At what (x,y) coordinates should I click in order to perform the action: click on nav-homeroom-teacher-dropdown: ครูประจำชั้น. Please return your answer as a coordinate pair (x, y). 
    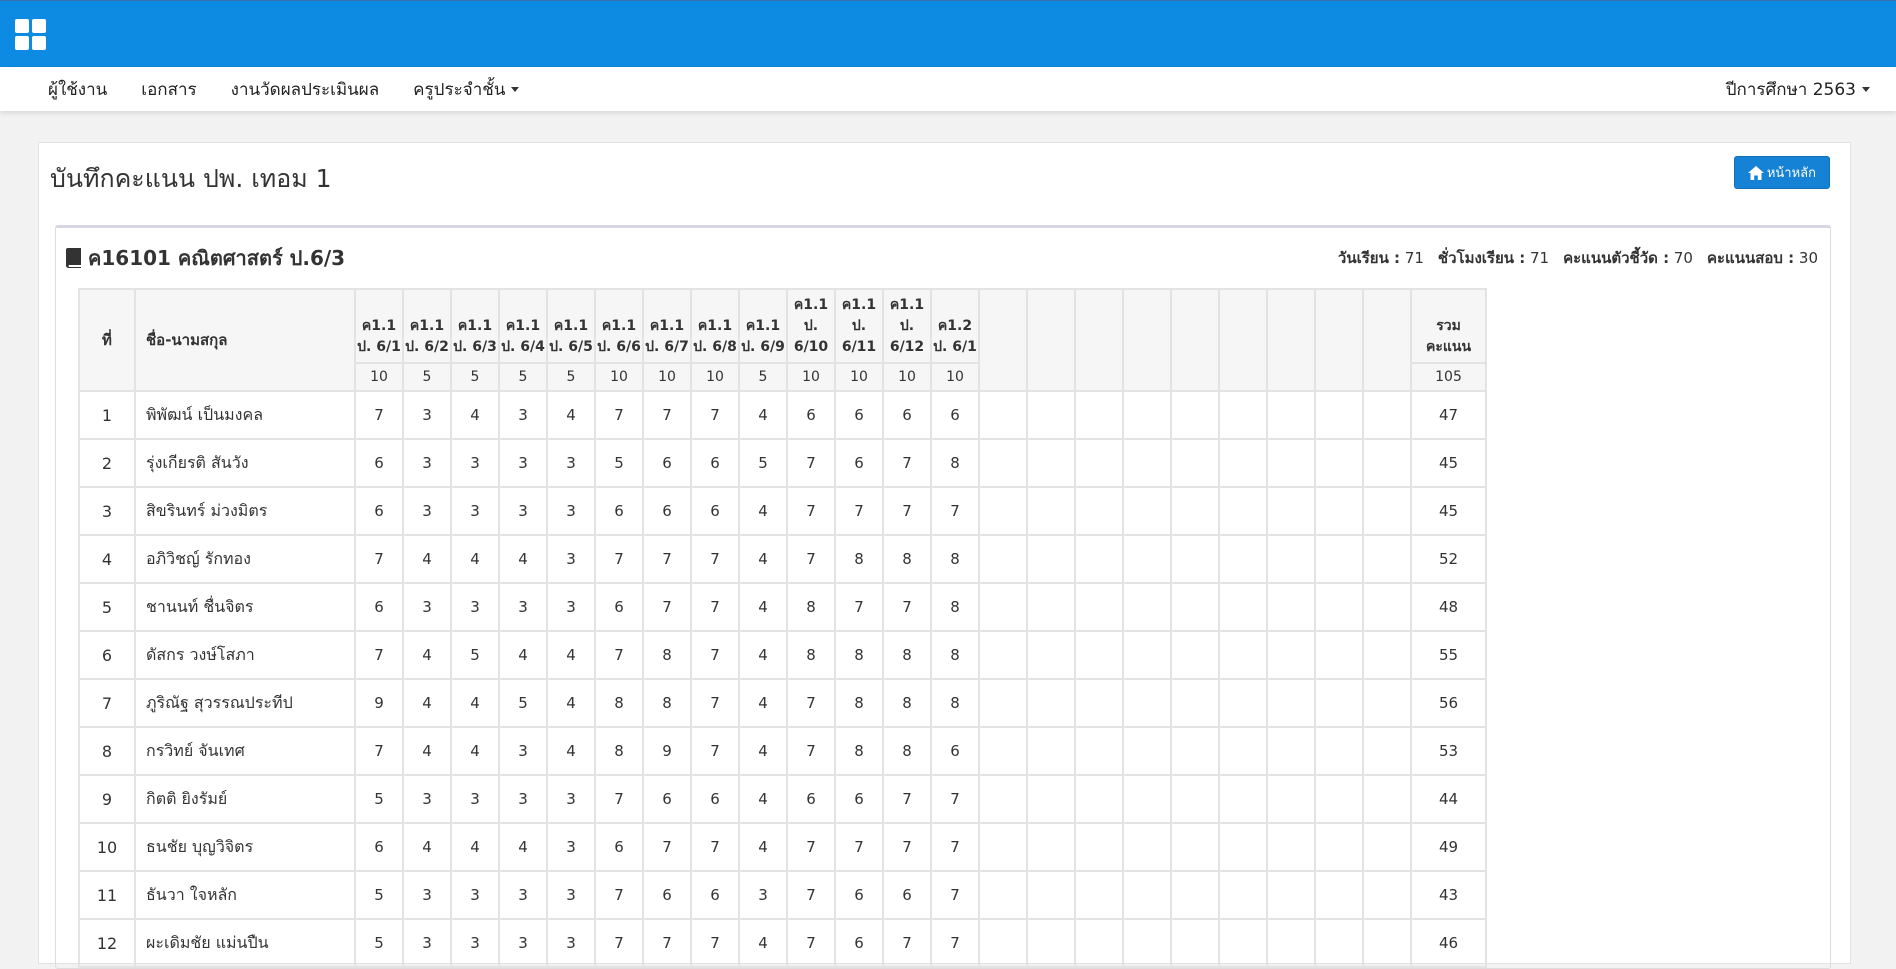
    Looking at the image, I should click on (466, 89).